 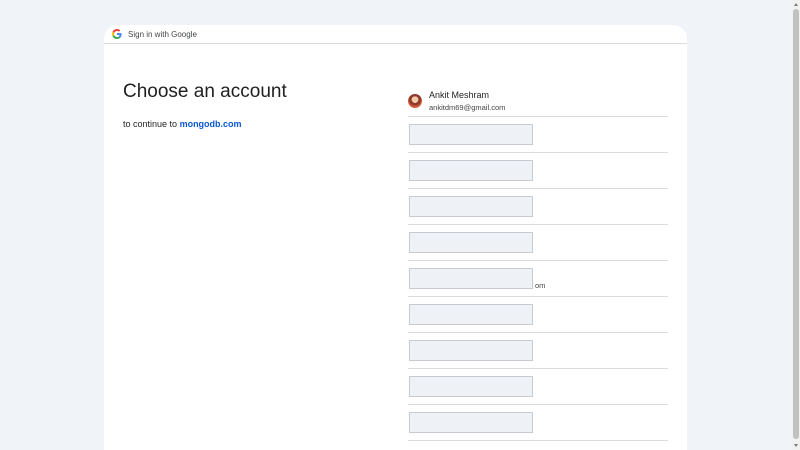 I want to click on continue-text: to continue to mongodb.com, so click(x=205, y=124).